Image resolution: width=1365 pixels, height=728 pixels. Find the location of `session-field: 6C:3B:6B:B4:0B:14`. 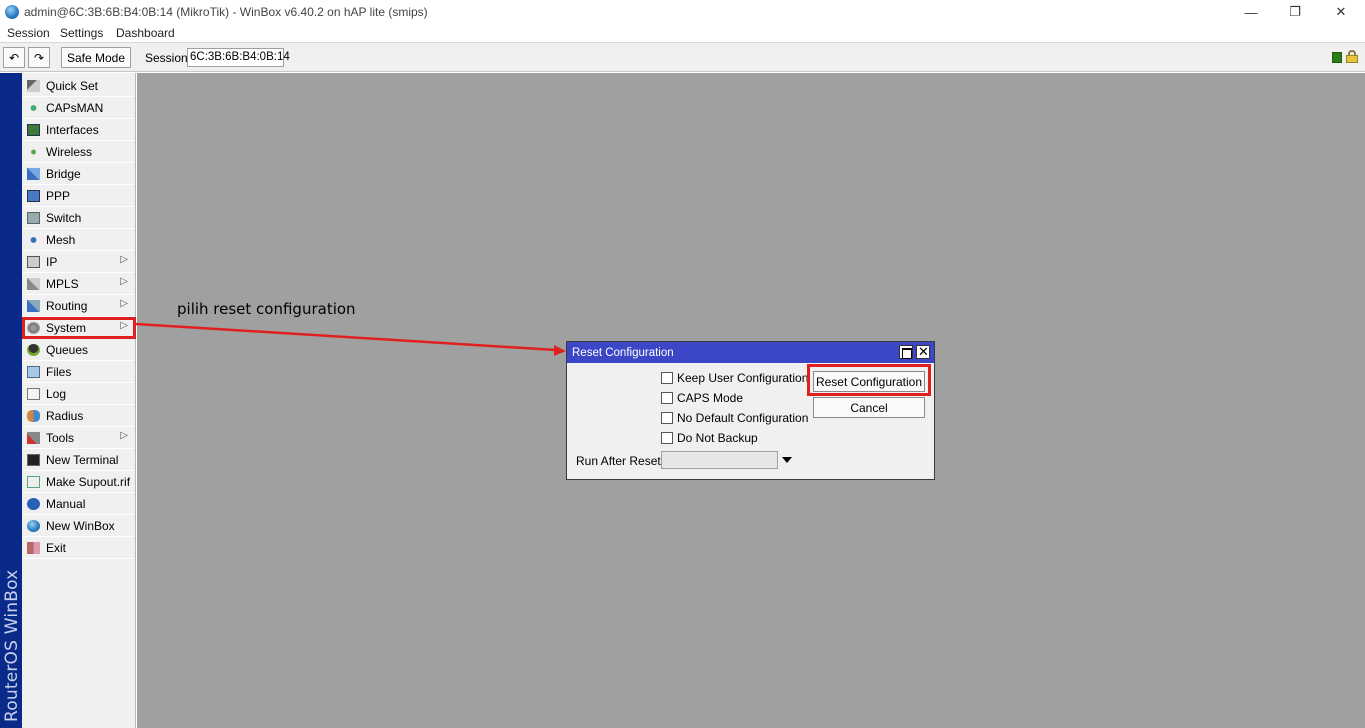

session-field: 6C:3B:6B:B4:0B:14 is located at coordinates (238, 57).